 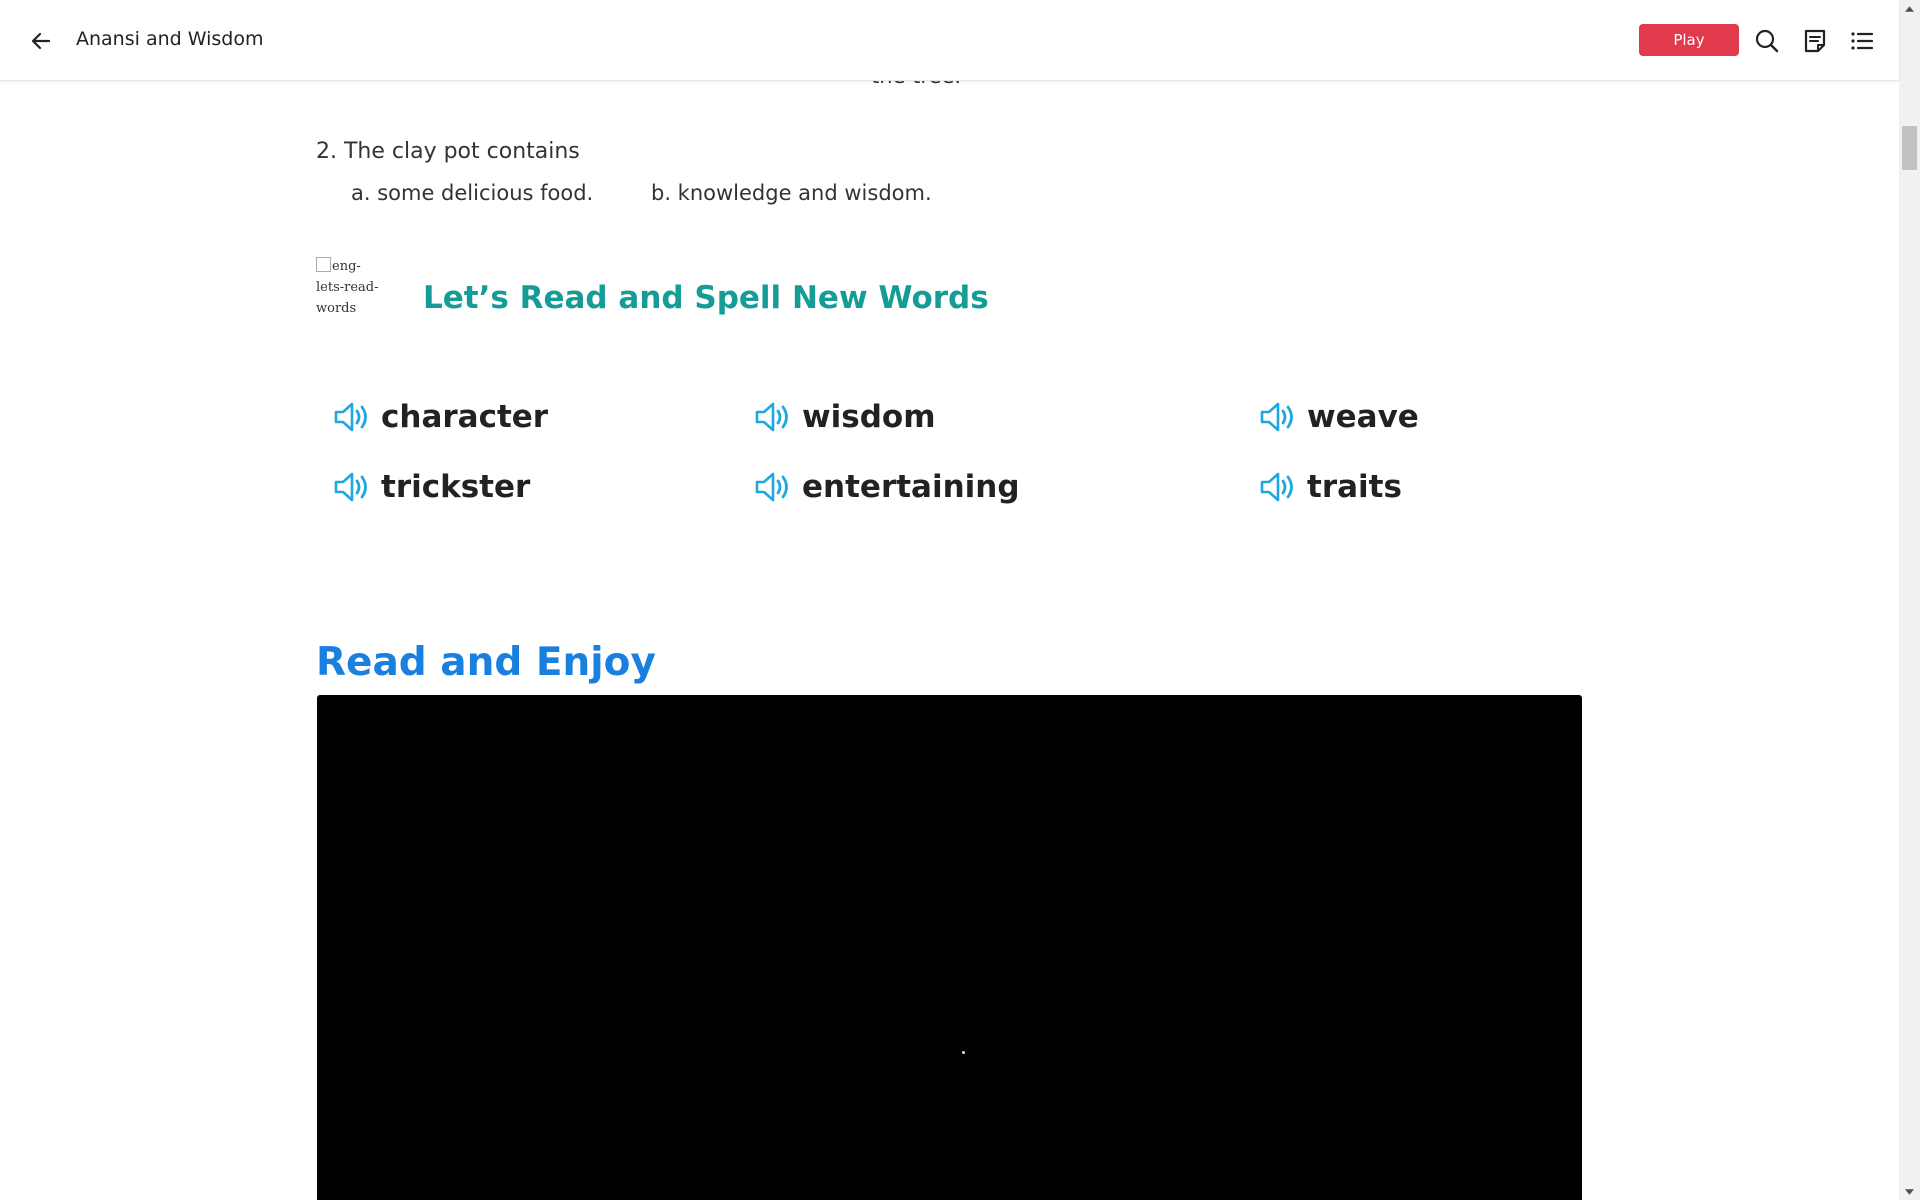 What do you see at coordinates (1354, 487) in the screenshot?
I see `word-label: traits` at bounding box center [1354, 487].